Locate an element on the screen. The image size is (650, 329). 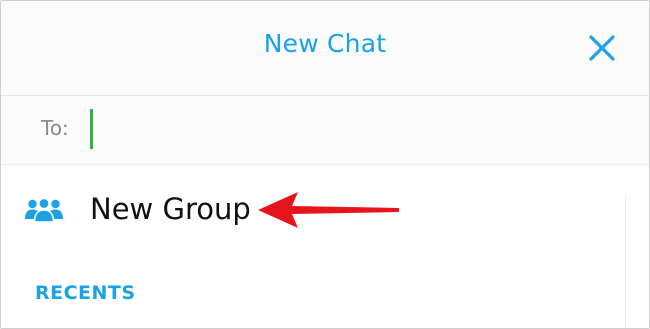
annotation-arrow-icon is located at coordinates (328, 210).